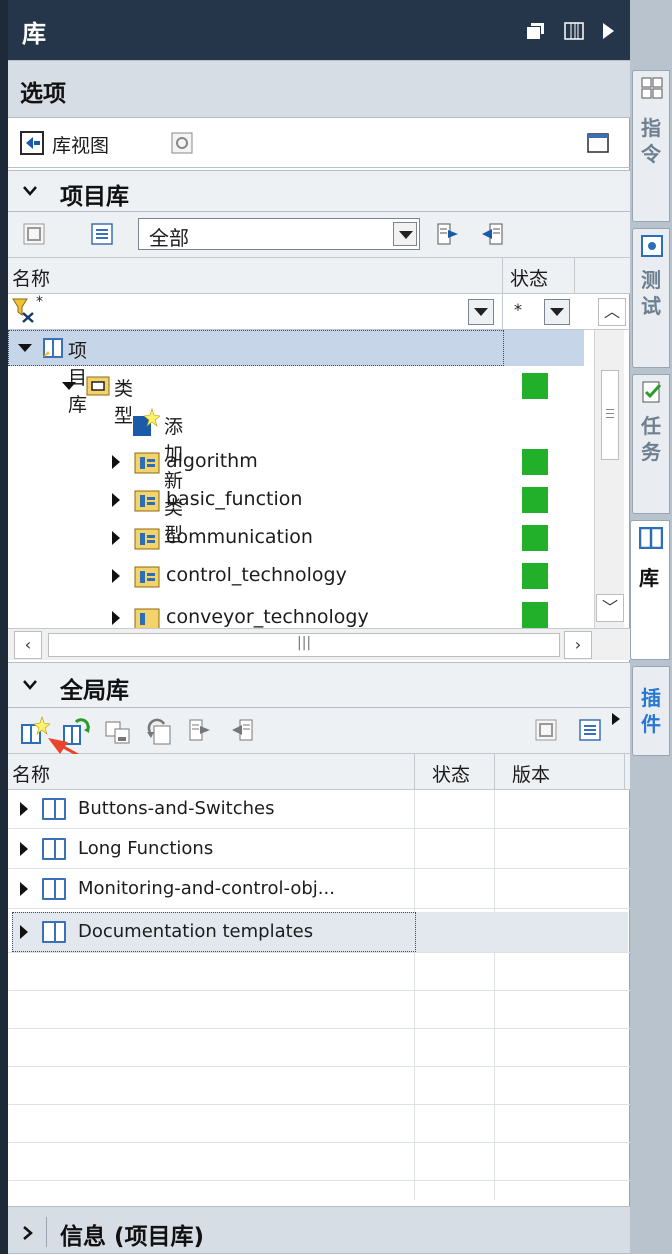 This screenshot has height=1254, width=672. Describe the element at coordinates (124, 402) in the screenshot. I see `tree-label: 类型` at that location.